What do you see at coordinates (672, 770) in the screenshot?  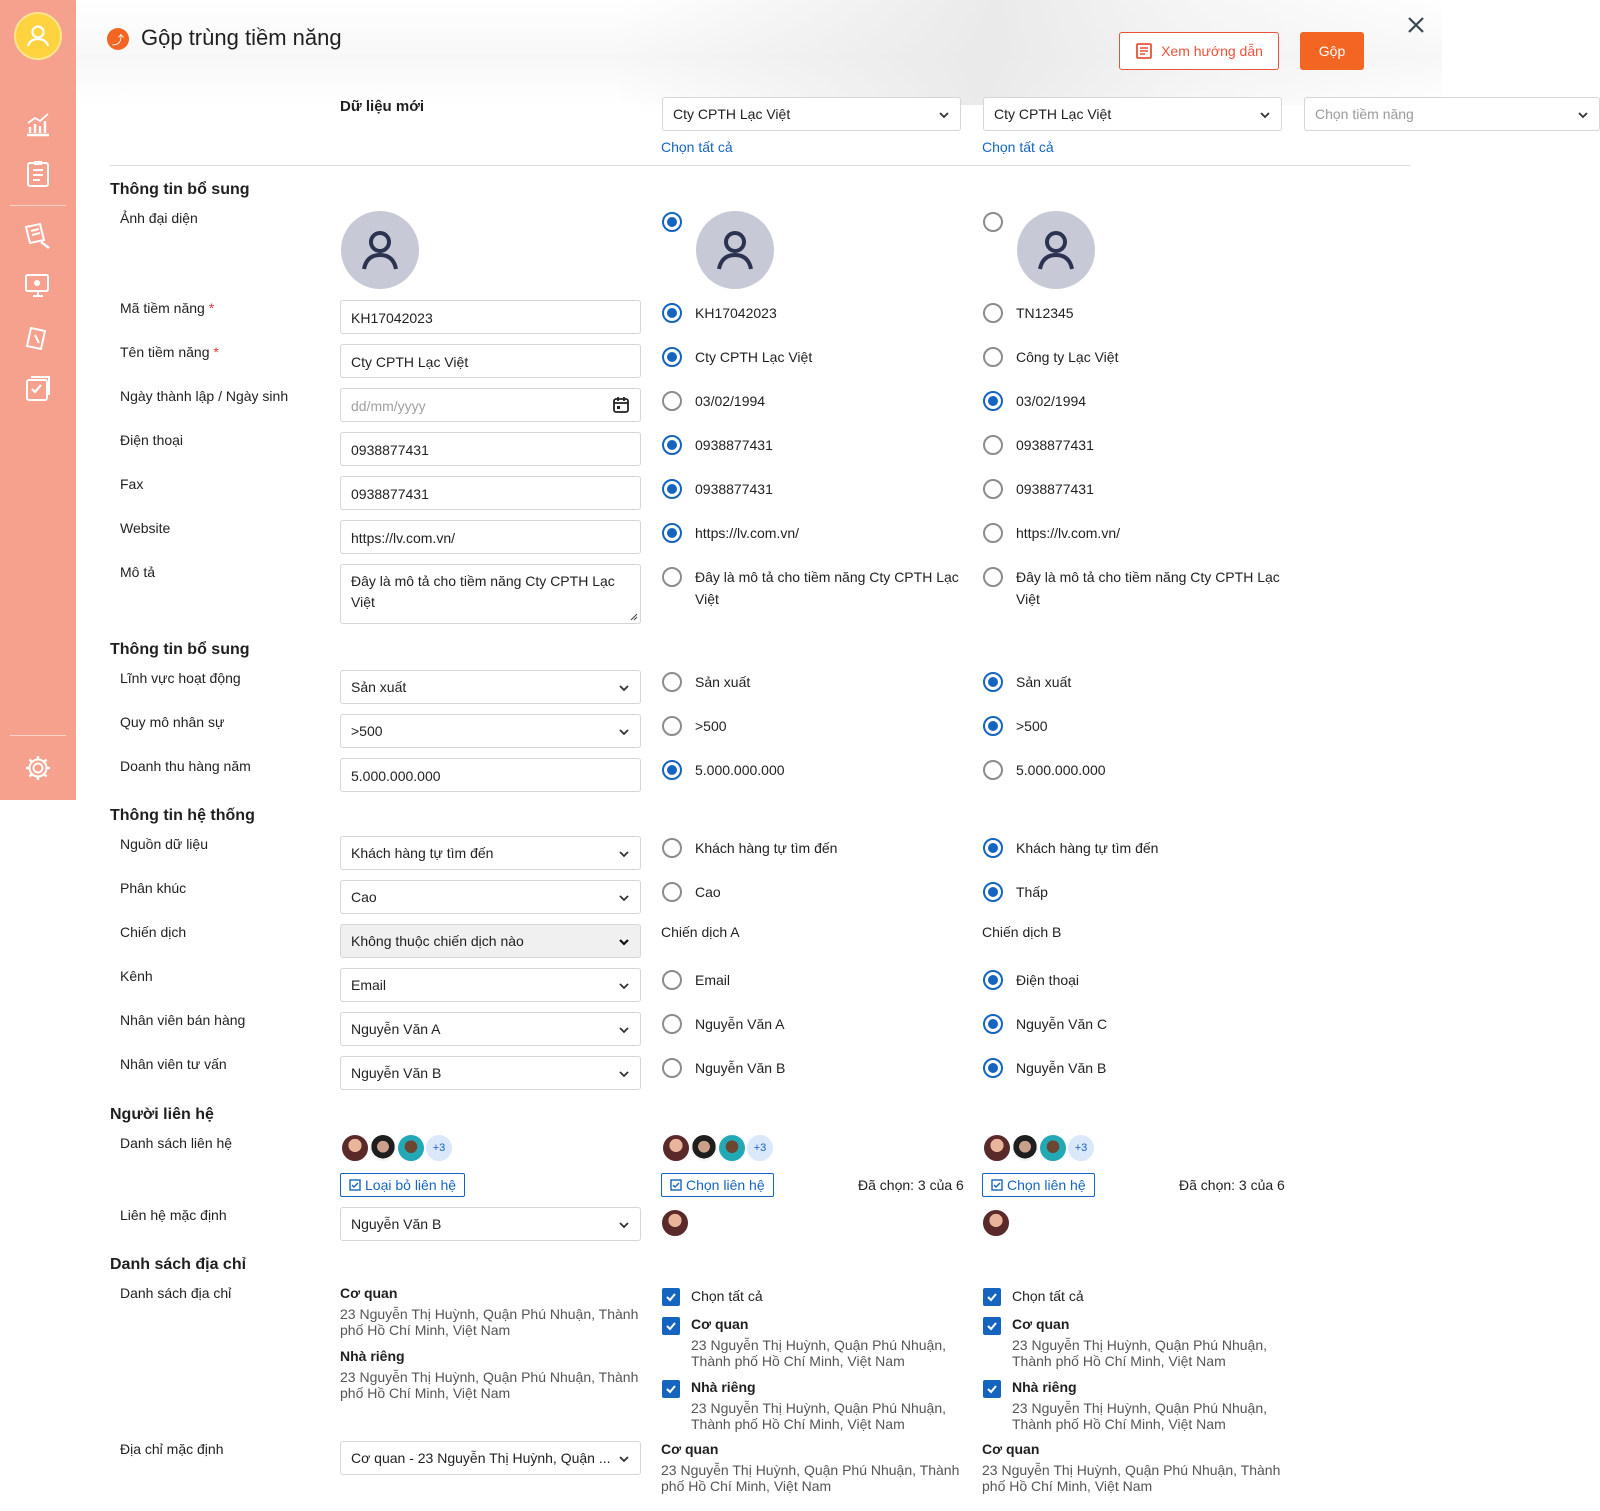 I see `radio-revenue-col1` at bounding box center [672, 770].